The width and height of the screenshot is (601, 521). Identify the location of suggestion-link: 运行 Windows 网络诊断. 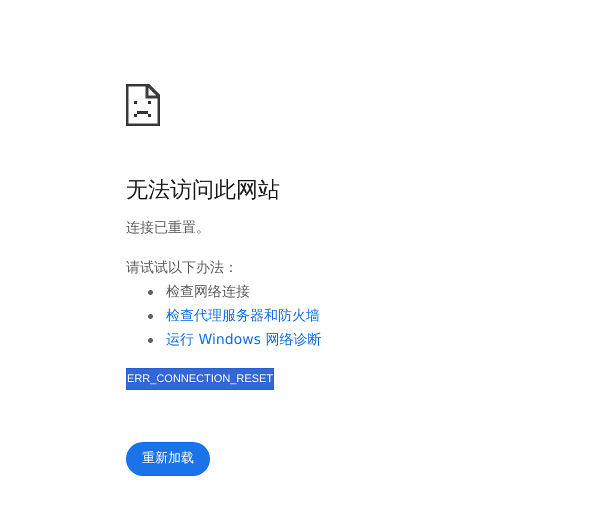
(244, 340).